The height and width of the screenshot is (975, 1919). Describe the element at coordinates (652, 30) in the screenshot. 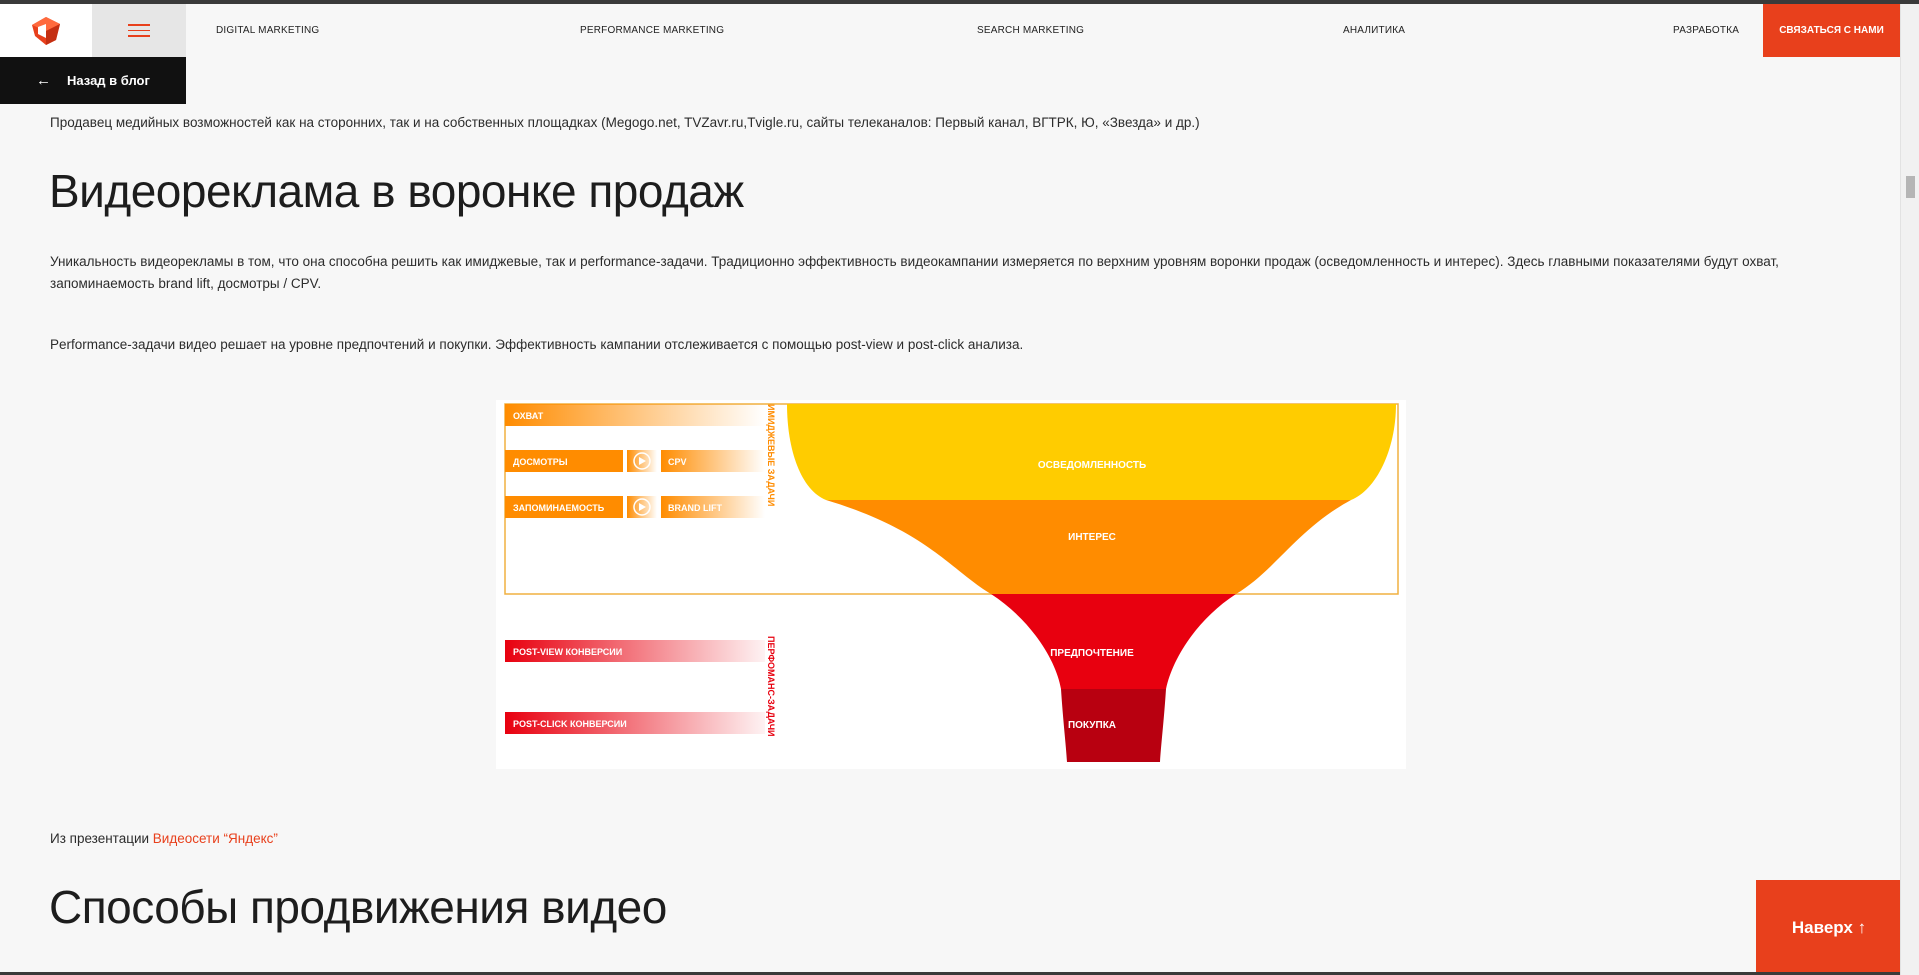

I see `nav-performance-marketing: PERFORMANCE MARKETING` at that location.